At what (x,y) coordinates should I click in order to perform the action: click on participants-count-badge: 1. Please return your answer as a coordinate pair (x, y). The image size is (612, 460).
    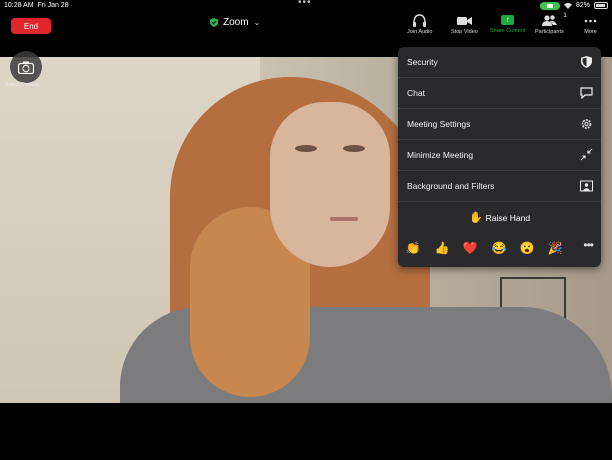
    Looking at the image, I should click on (565, 16).